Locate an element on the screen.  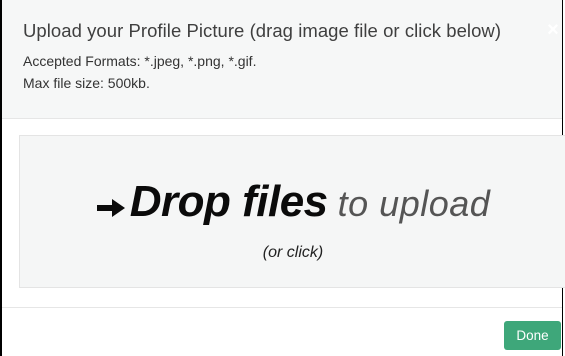
modal-footer: Done is located at coordinates (282, 331).